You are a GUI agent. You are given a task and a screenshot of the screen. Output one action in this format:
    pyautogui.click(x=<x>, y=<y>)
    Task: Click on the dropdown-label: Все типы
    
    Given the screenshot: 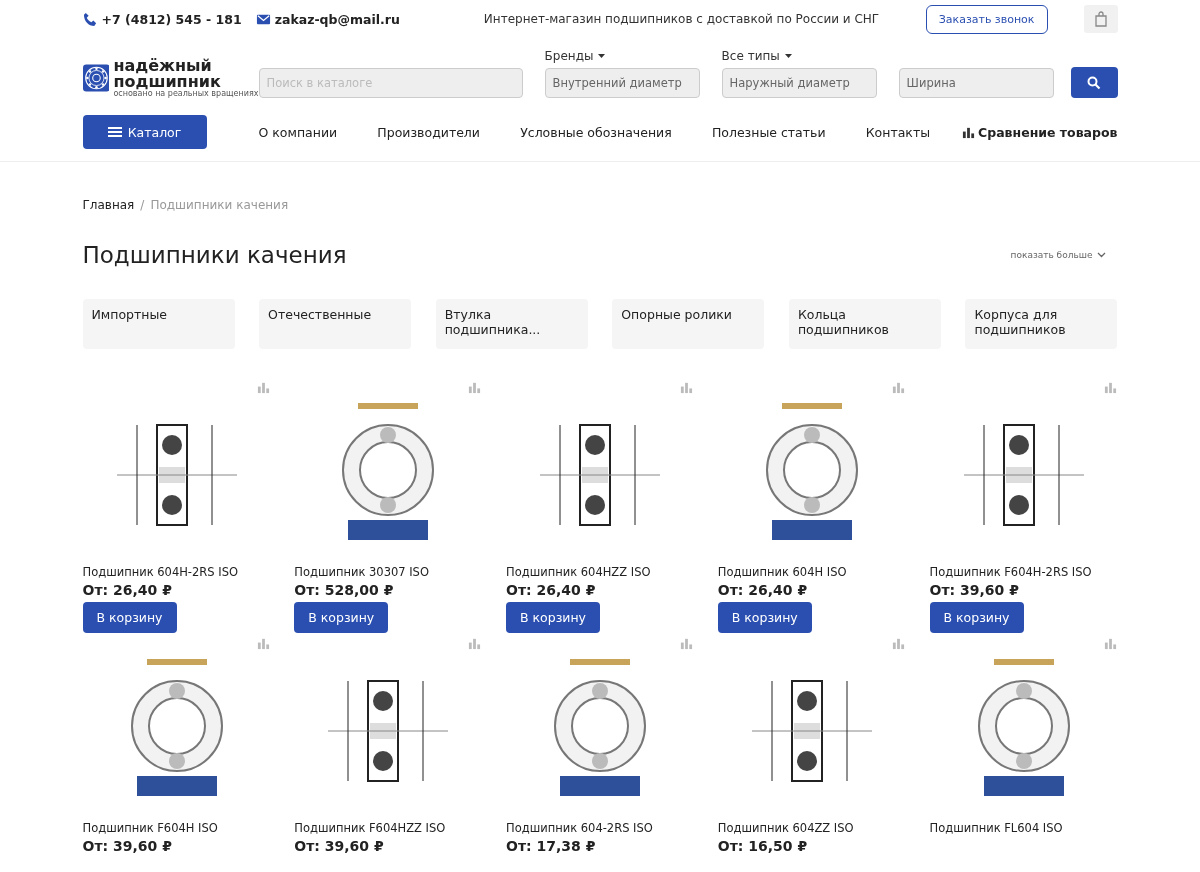 What is the action you would take?
    pyautogui.click(x=750, y=56)
    